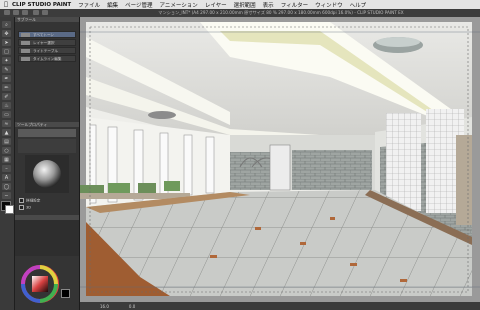  I want to click on selection-tool-icon: □, so click(6, 51).